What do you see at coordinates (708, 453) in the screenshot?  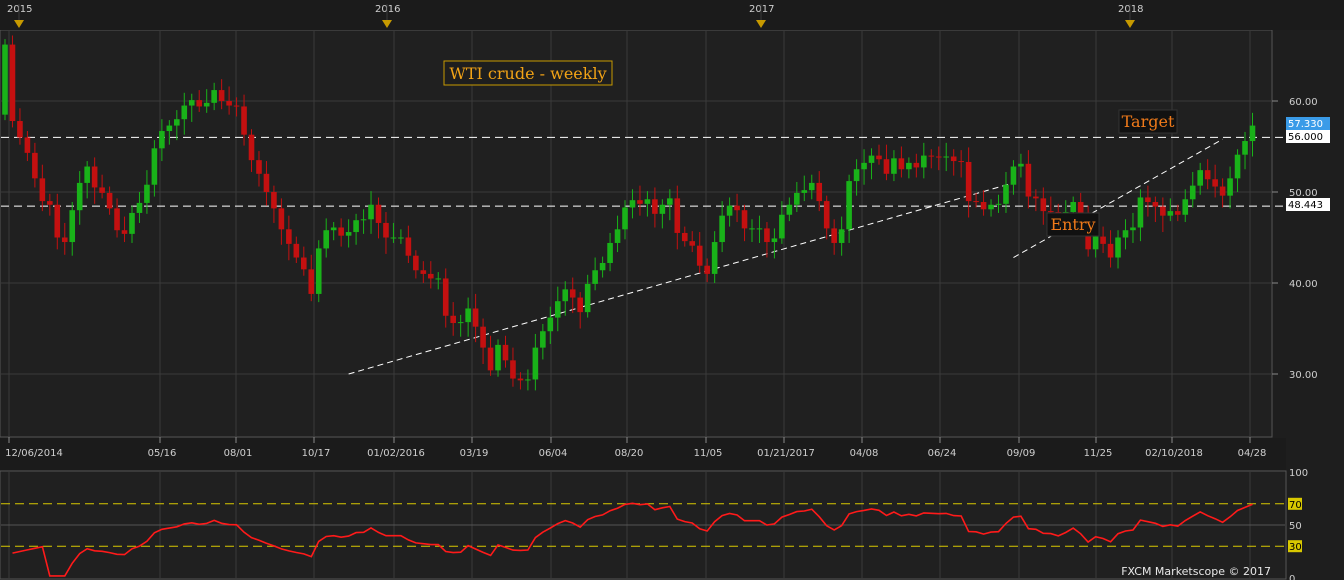 I see `date-tick-label: 11/05` at bounding box center [708, 453].